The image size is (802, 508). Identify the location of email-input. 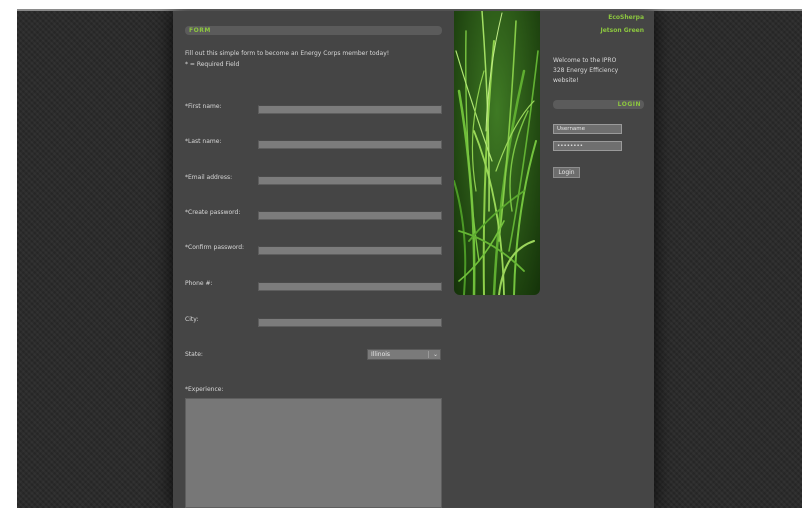
(350, 180).